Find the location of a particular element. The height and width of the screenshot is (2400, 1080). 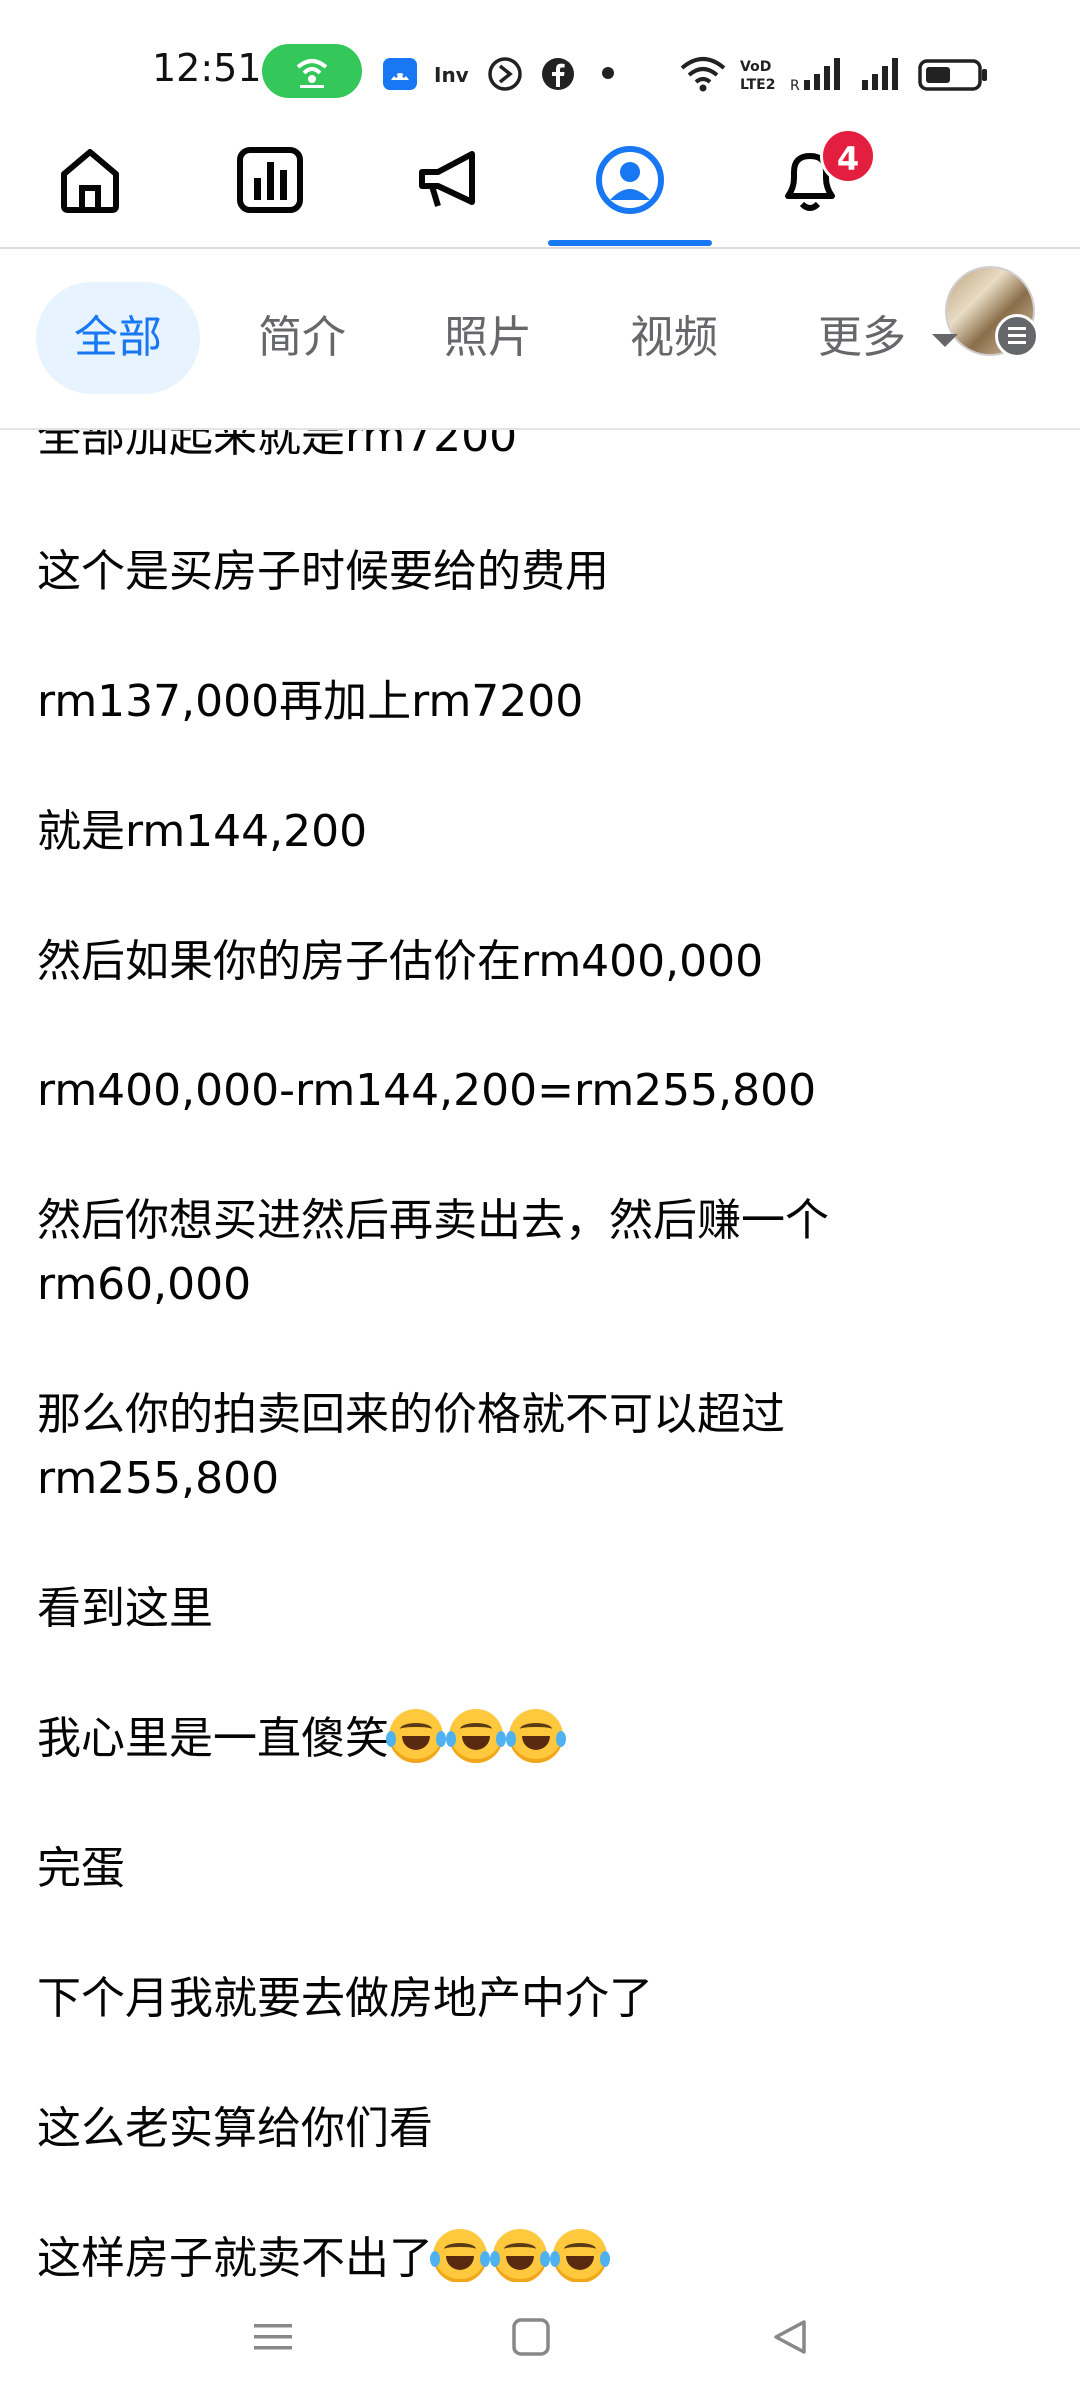

tab-all: 全部 is located at coordinates (118, 338).